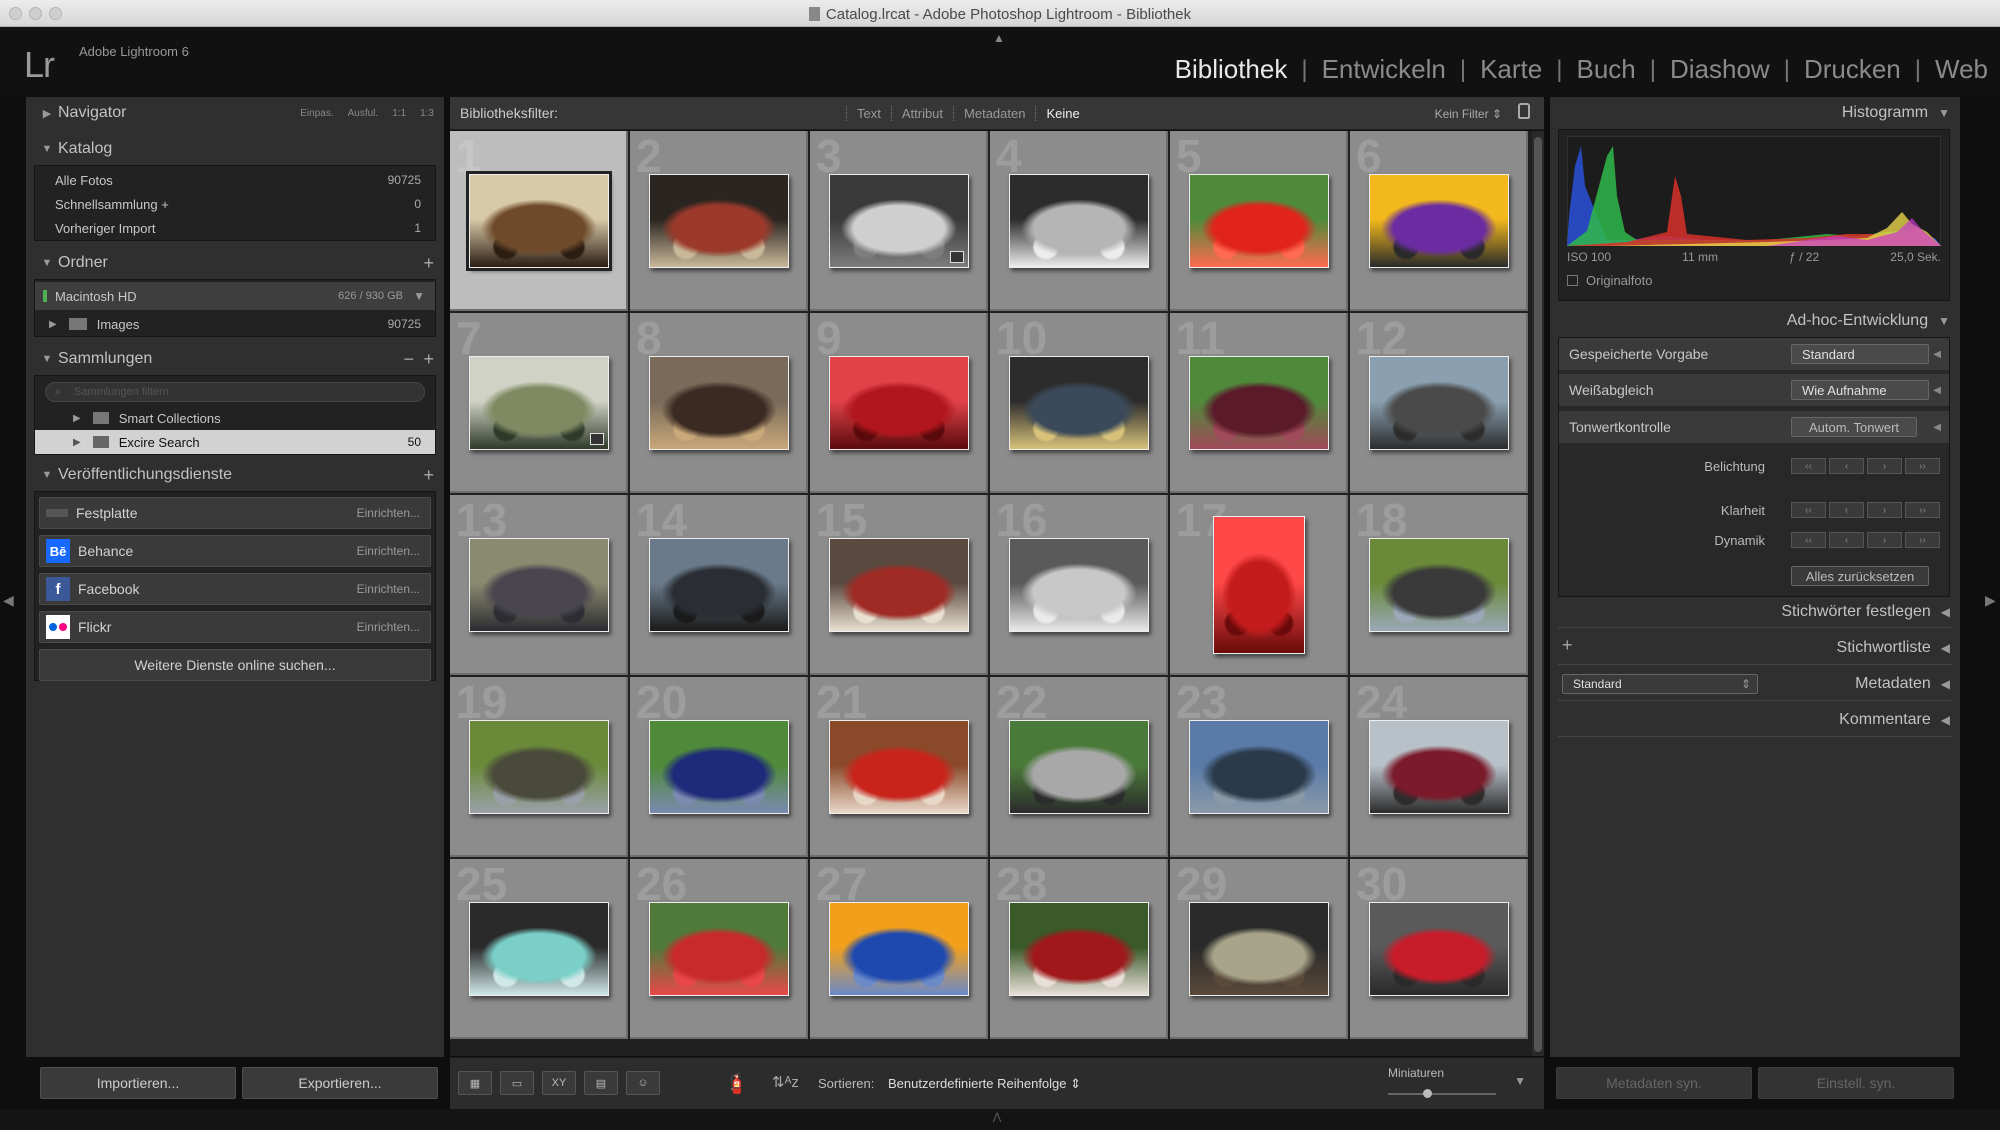 Image resolution: width=2000 pixels, height=1130 pixels. I want to click on collection-search-input: ⌕ Sammlungen filtern, so click(235, 392).